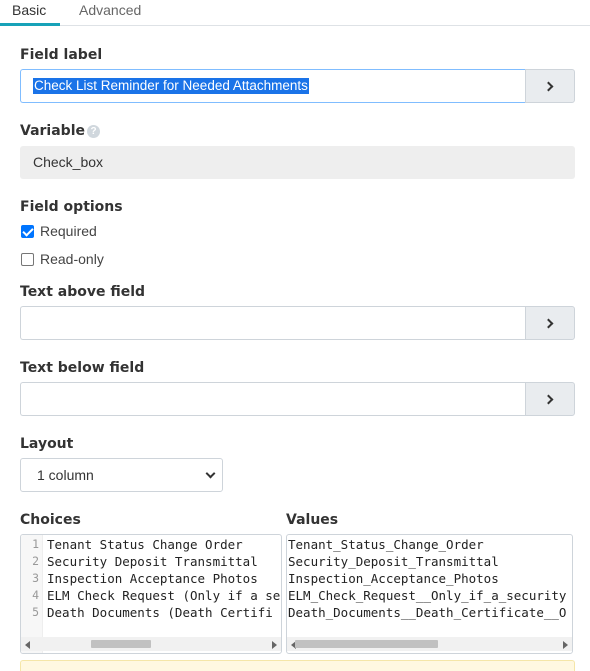  Describe the element at coordinates (93, 131) in the screenshot. I see `question-circle-icon: ?` at that location.